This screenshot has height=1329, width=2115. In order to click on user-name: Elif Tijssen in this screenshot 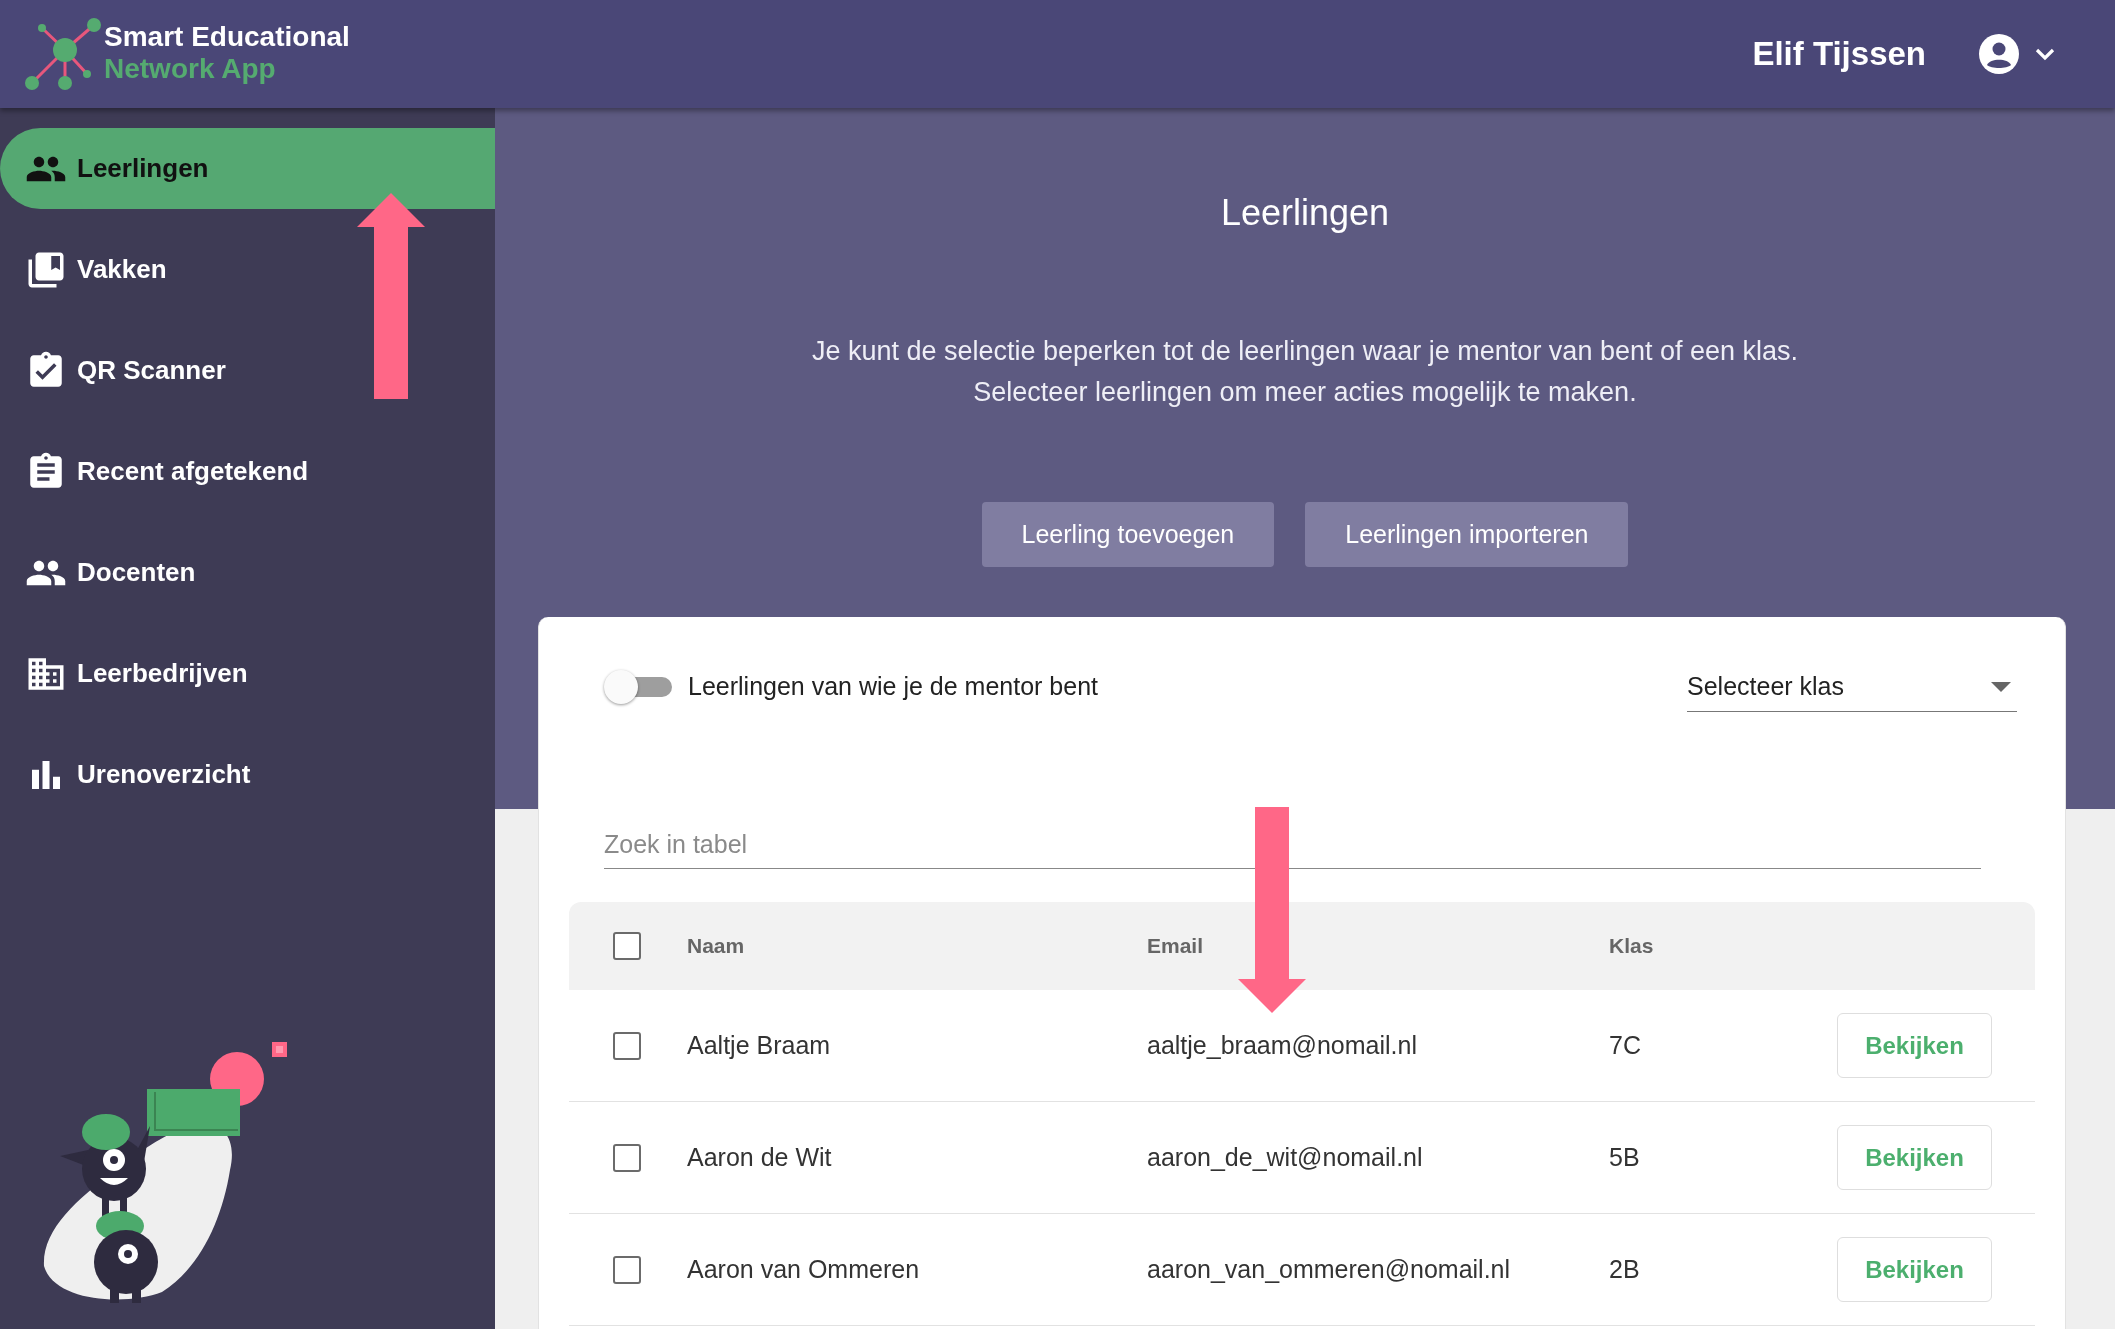, I will do `click(1839, 54)`.